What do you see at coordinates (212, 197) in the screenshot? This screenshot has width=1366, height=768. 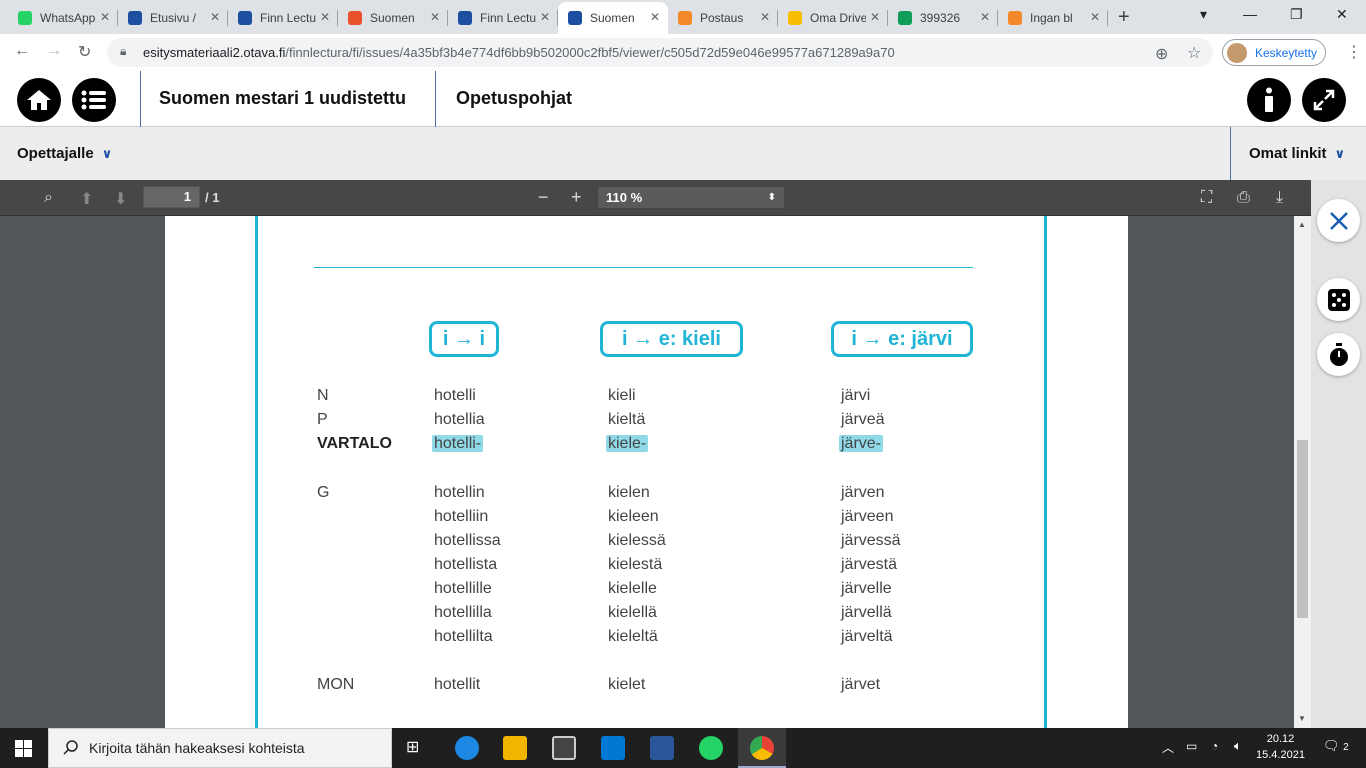 I see `page-total: / 1` at bounding box center [212, 197].